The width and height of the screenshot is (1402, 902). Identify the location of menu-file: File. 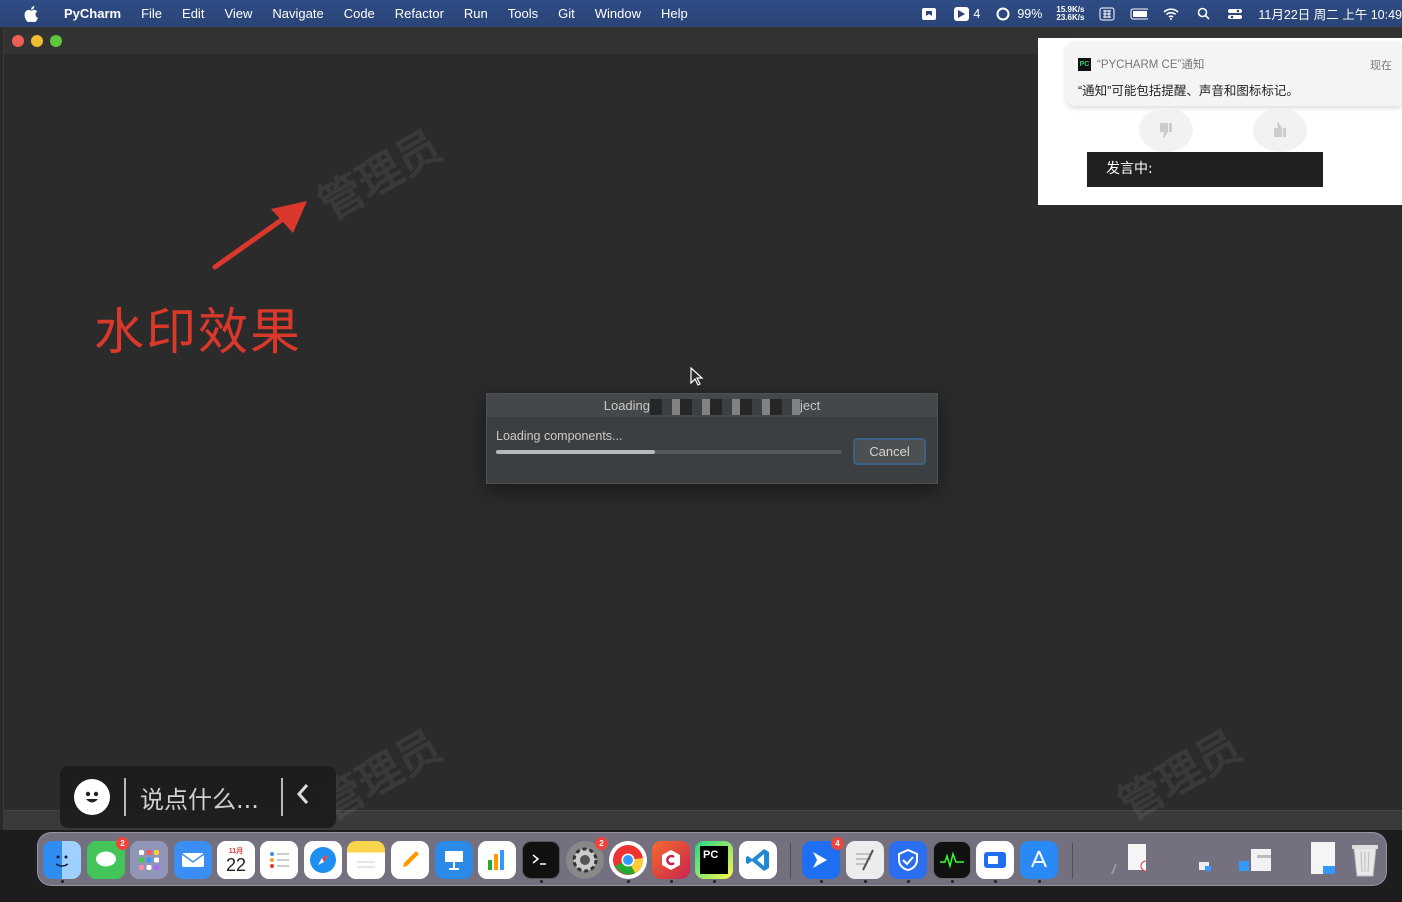
(151, 13).